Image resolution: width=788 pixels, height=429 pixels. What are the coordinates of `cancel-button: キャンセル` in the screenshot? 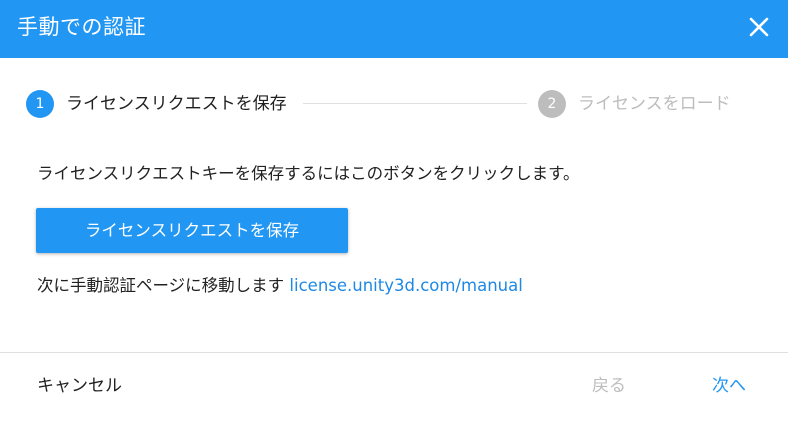 It's located at (79, 386).